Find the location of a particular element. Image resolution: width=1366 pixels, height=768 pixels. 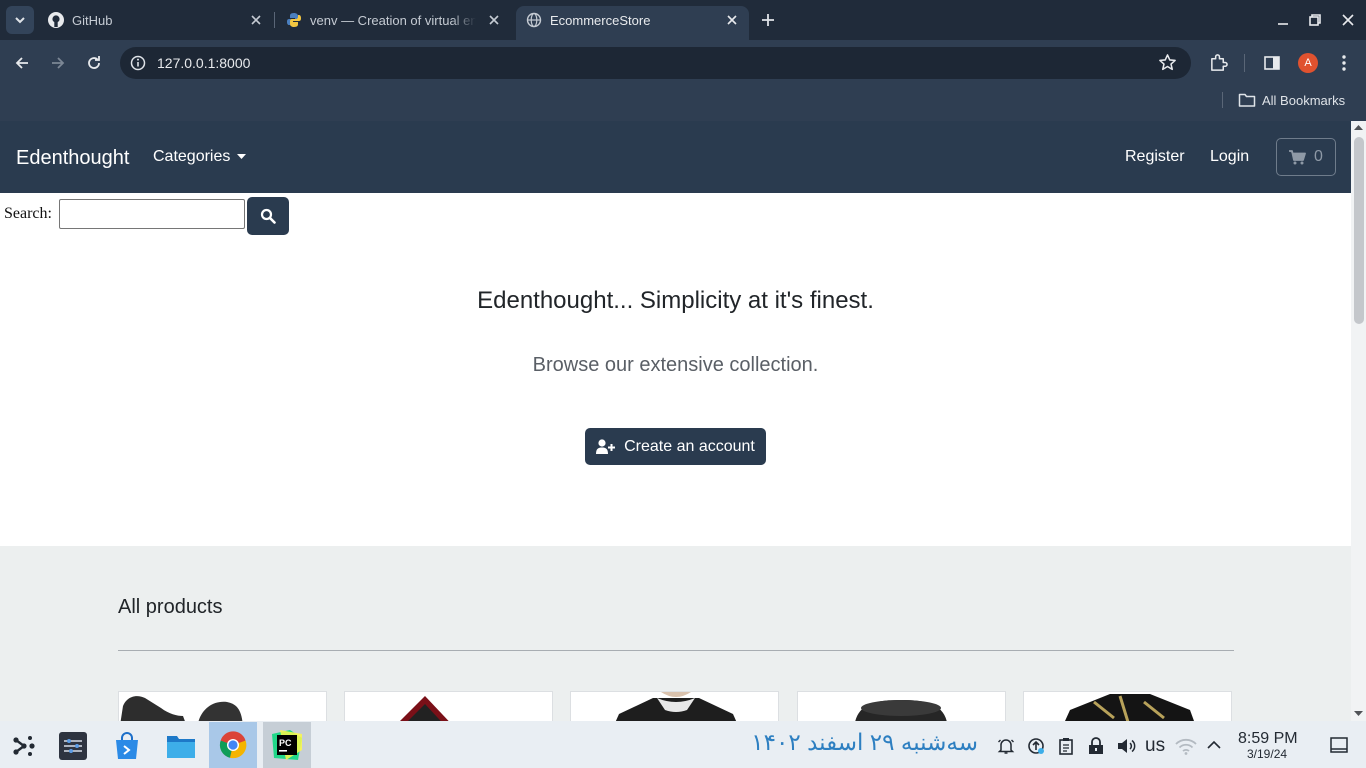

site-info-icon is located at coordinates (138, 63).